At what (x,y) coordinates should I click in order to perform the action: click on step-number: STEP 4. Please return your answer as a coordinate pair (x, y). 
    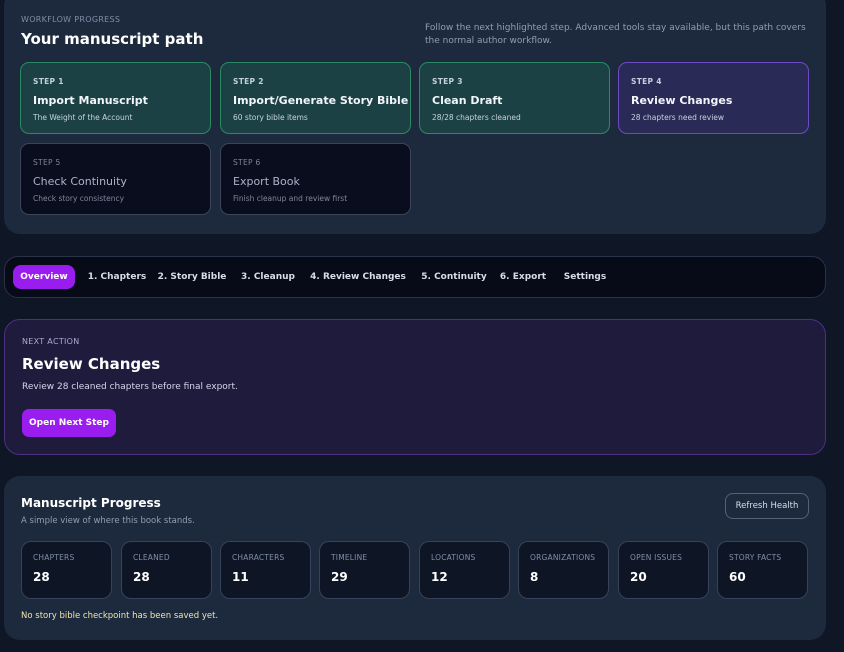
    Looking at the image, I should click on (646, 81).